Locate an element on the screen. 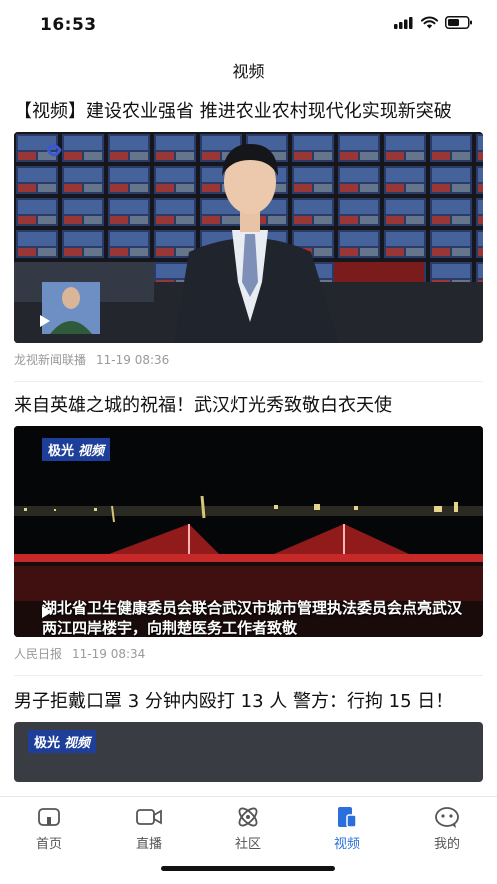  live-camera-icon is located at coordinates (149, 817).